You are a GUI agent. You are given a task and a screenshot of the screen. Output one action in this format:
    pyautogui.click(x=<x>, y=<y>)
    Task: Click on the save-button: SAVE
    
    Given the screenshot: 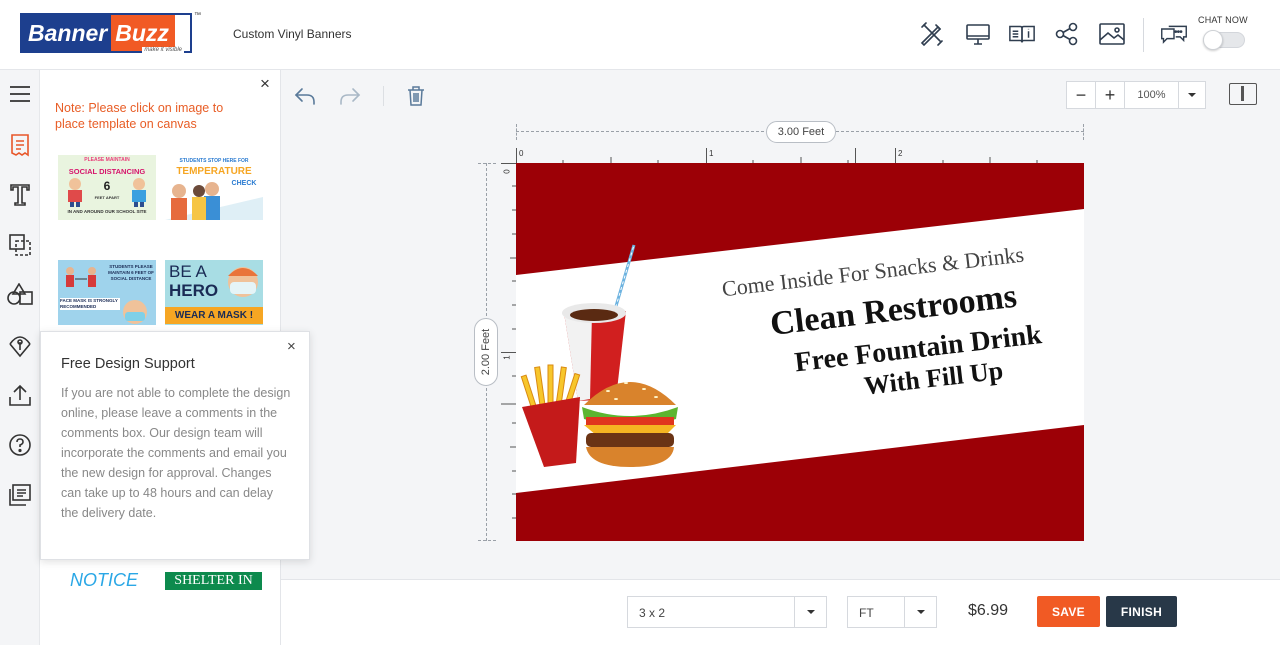 What is the action you would take?
    pyautogui.click(x=1068, y=611)
    